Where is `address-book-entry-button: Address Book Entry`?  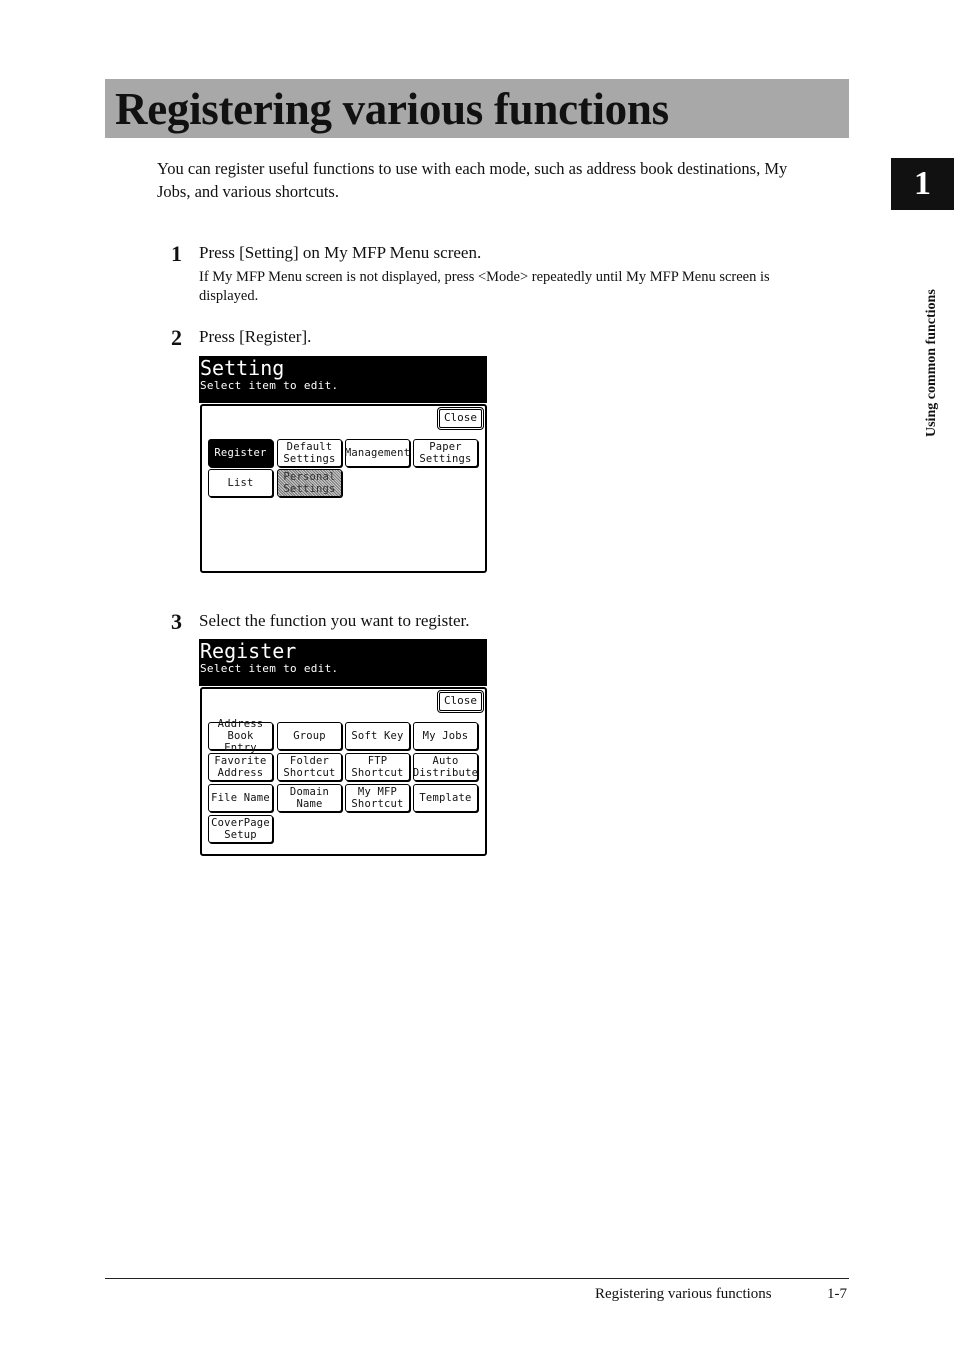
address-book-entry-button: Address Book Entry is located at coordinates (240, 736).